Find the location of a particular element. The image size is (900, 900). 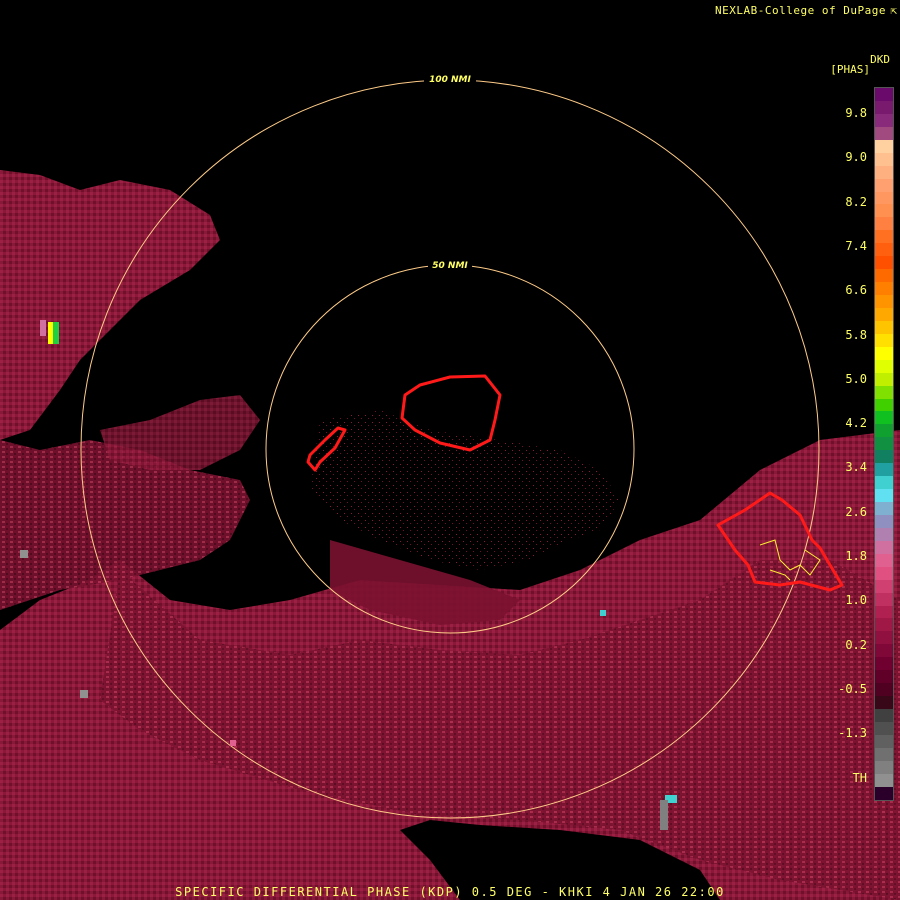

legend-label: TH is located at coordinates (859, 777).